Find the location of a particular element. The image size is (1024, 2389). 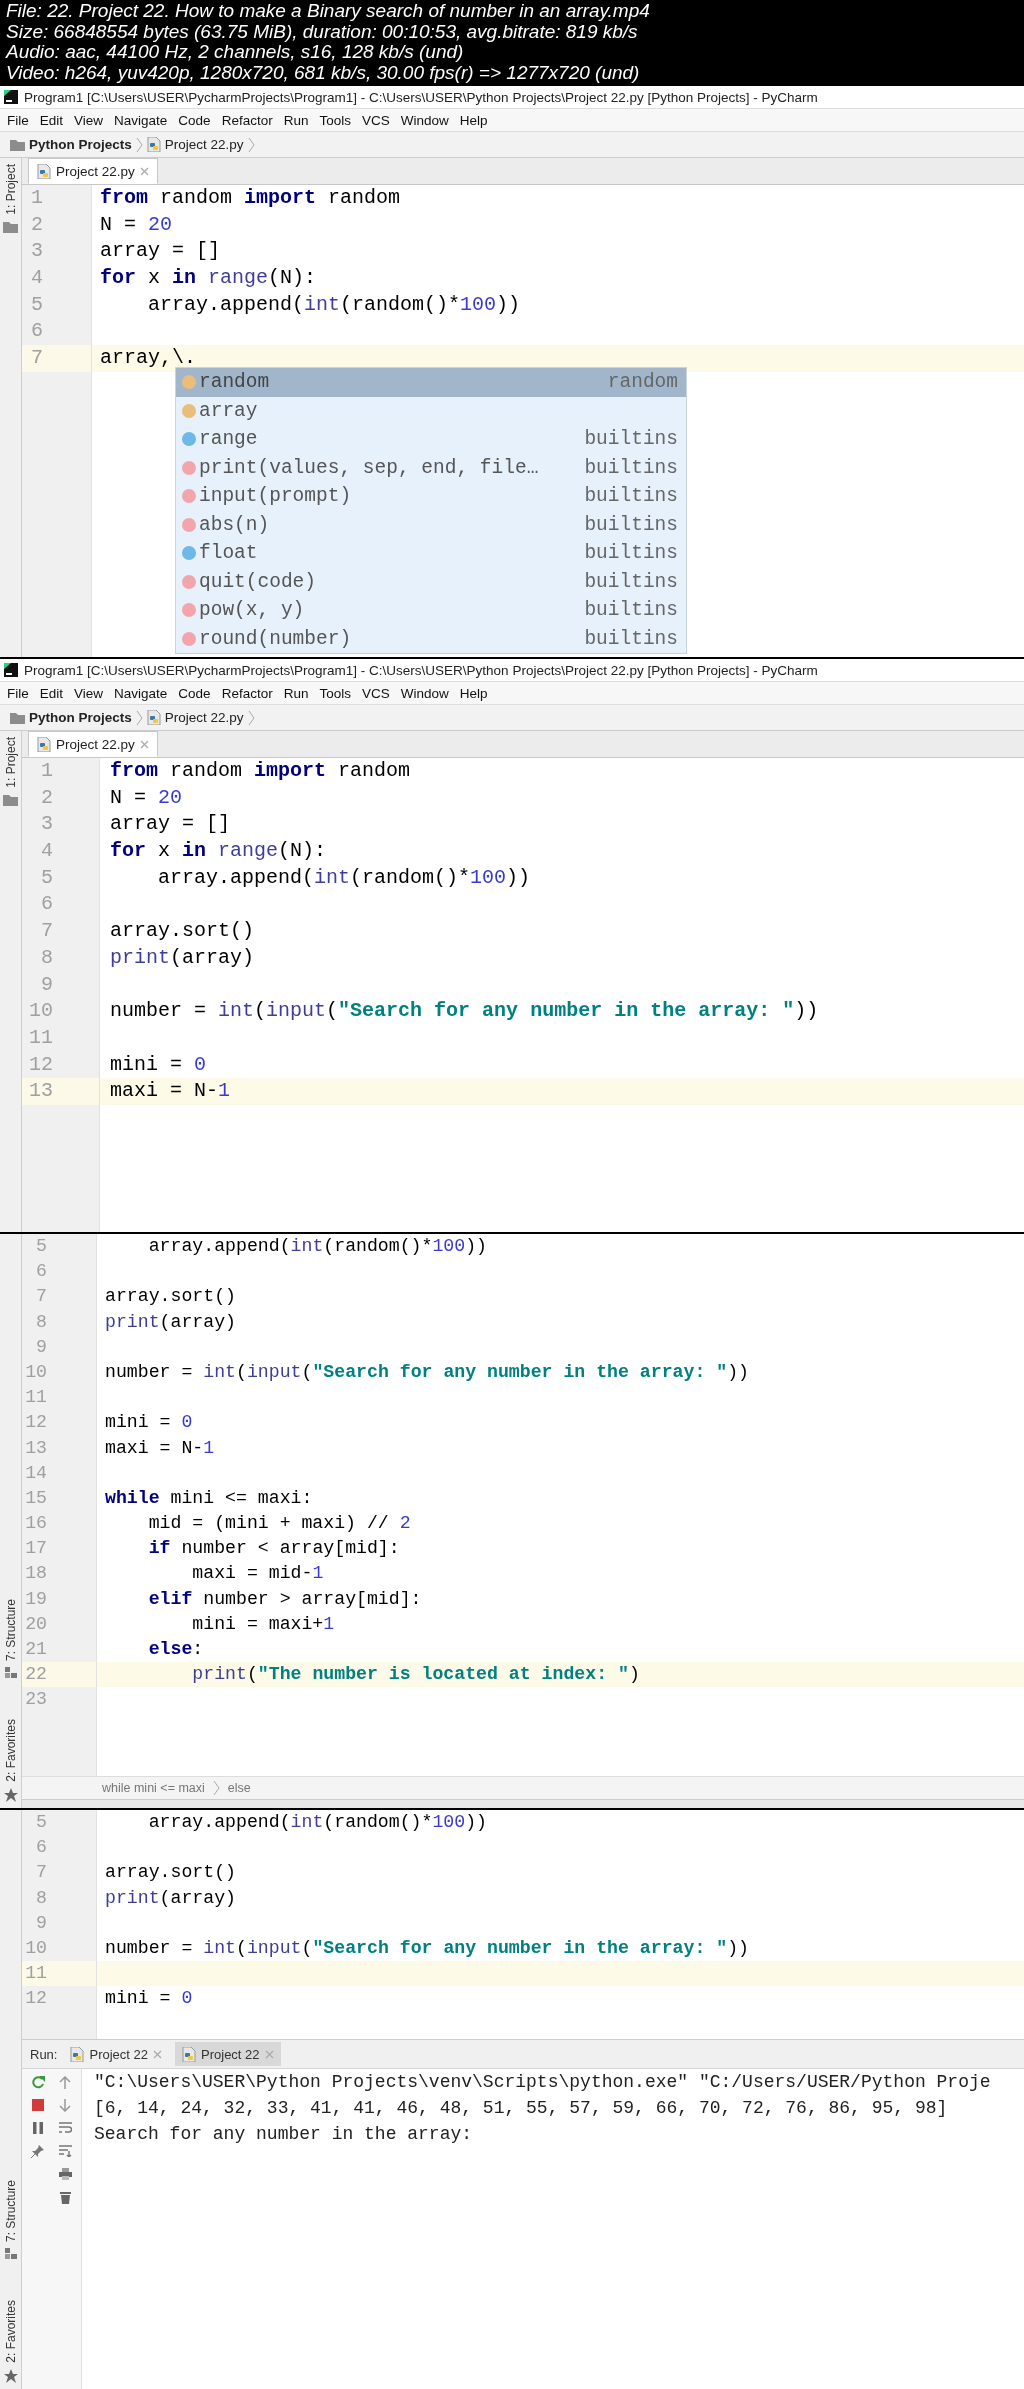

video-info-line: Audio: aac, 44100 Hz, 2 channels, s16, 128 kb/s (und) is located at coordinates (235, 52).